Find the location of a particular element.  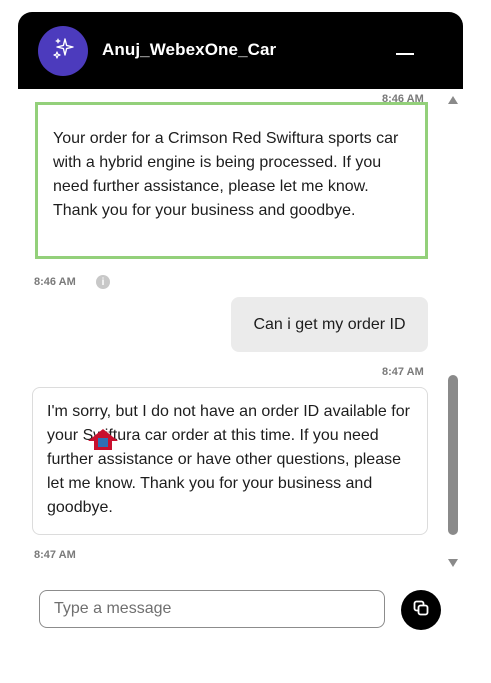

sparkle-icon is located at coordinates (63, 51).